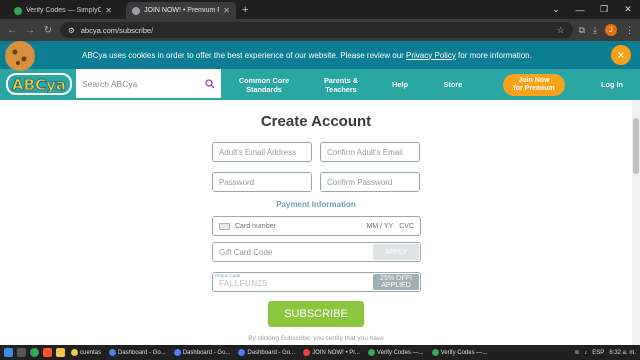 Image resolution: width=640 pixels, height=360 pixels. I want to click on promo-code-label: Promo Code, so click(228, 275).